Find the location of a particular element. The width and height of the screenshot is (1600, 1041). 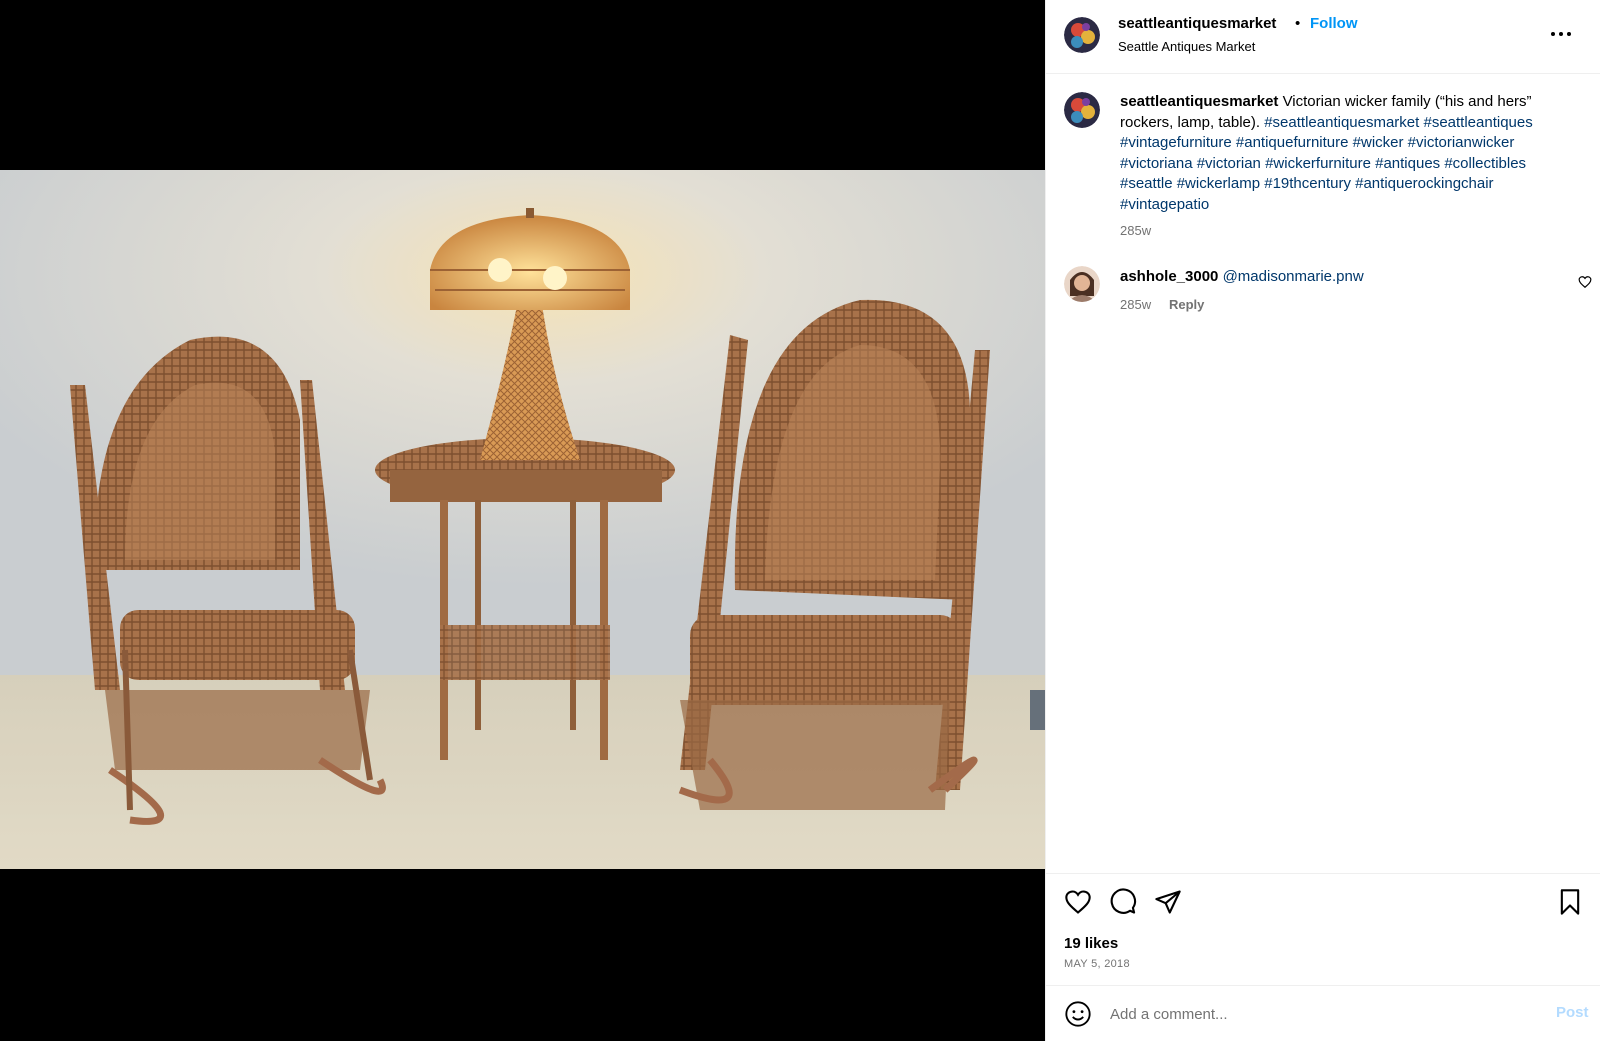

author-username: seattleantiquesmarket is located at coordinates (1197, 23).